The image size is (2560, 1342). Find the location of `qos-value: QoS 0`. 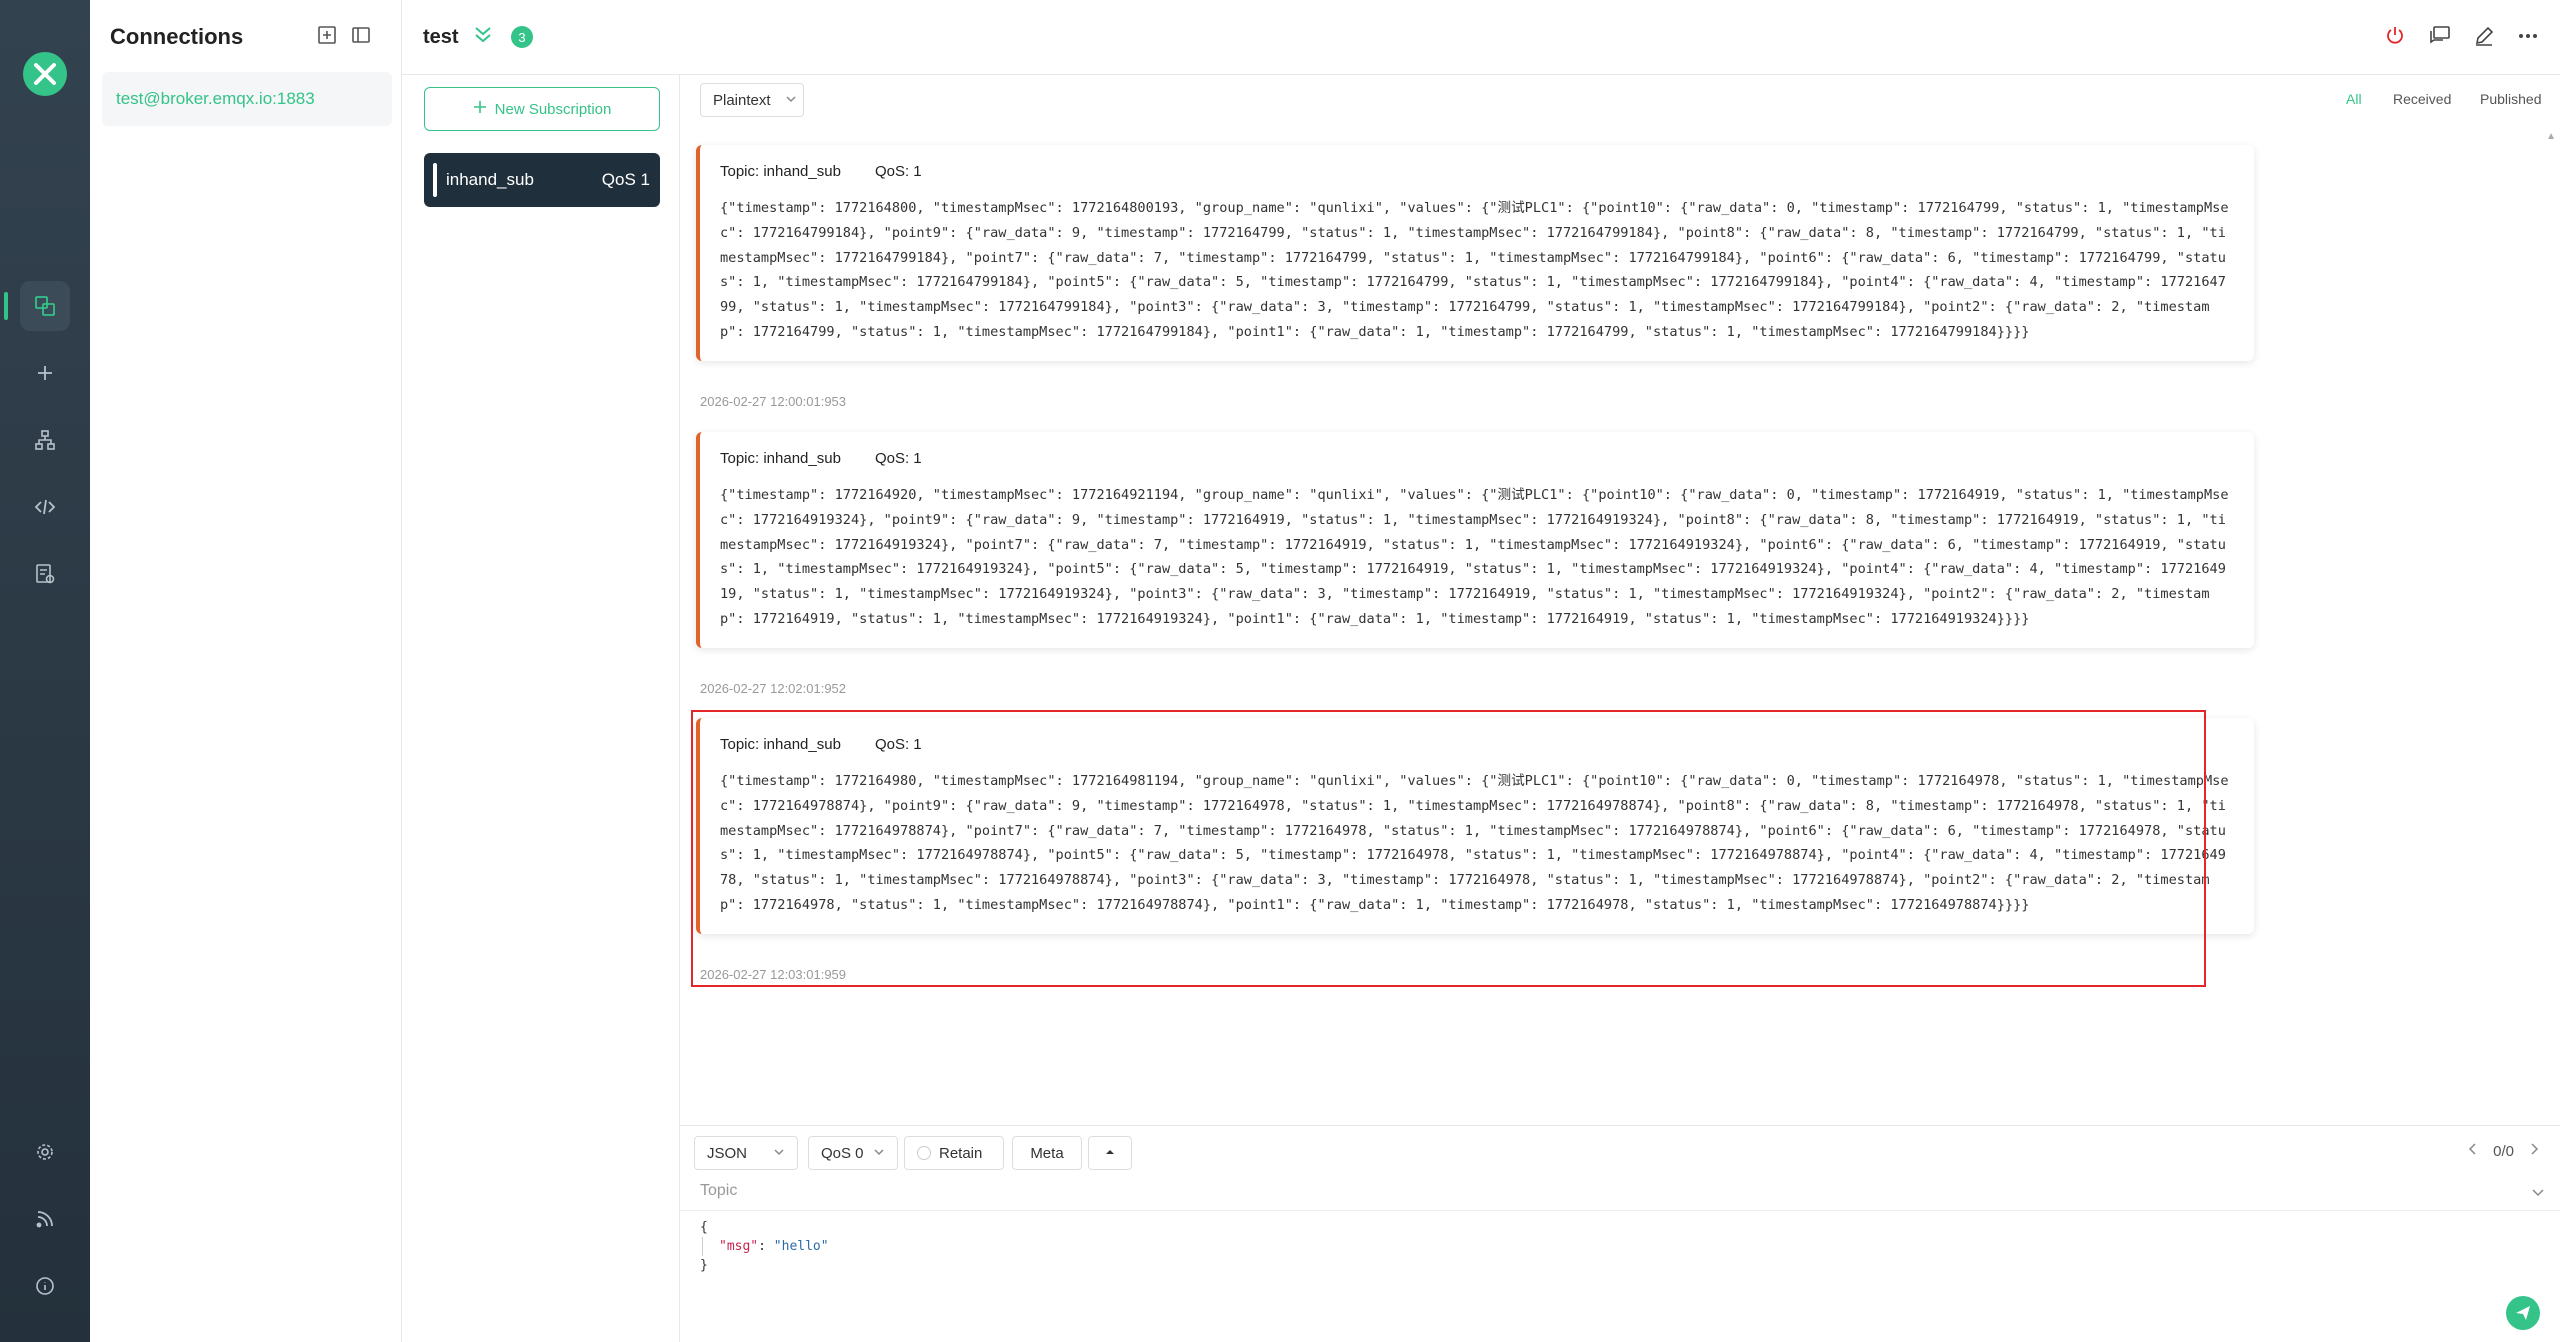

qos-value: QoS 0 is located at coordinates (842, 1153).